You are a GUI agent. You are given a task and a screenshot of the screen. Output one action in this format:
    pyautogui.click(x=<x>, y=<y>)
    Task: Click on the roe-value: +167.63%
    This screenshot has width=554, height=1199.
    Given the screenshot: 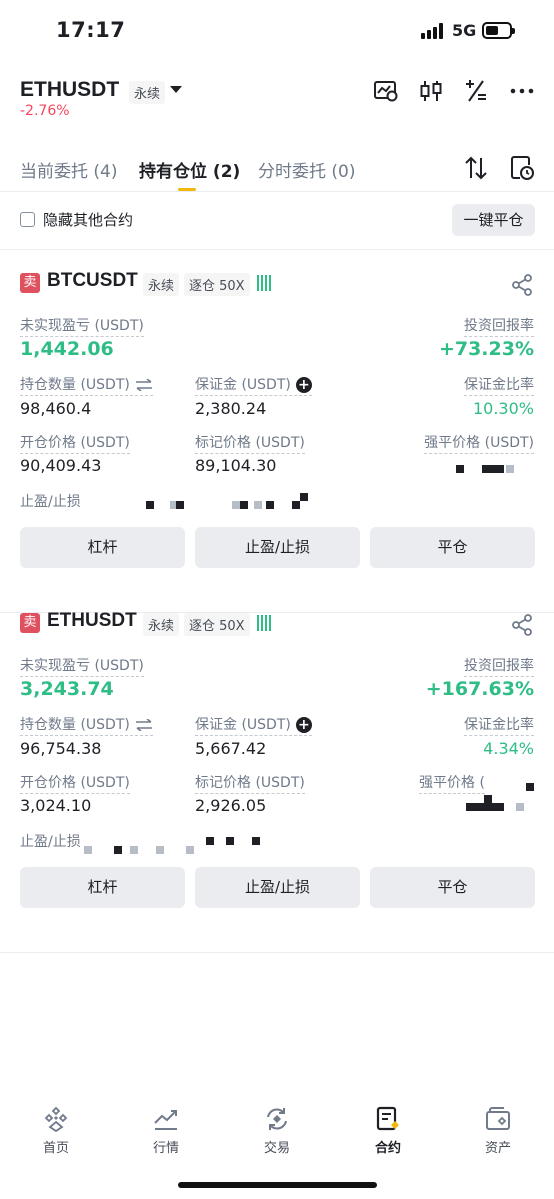 What is the action you would take?
    pyautogui.click(x=479, y=689)
    